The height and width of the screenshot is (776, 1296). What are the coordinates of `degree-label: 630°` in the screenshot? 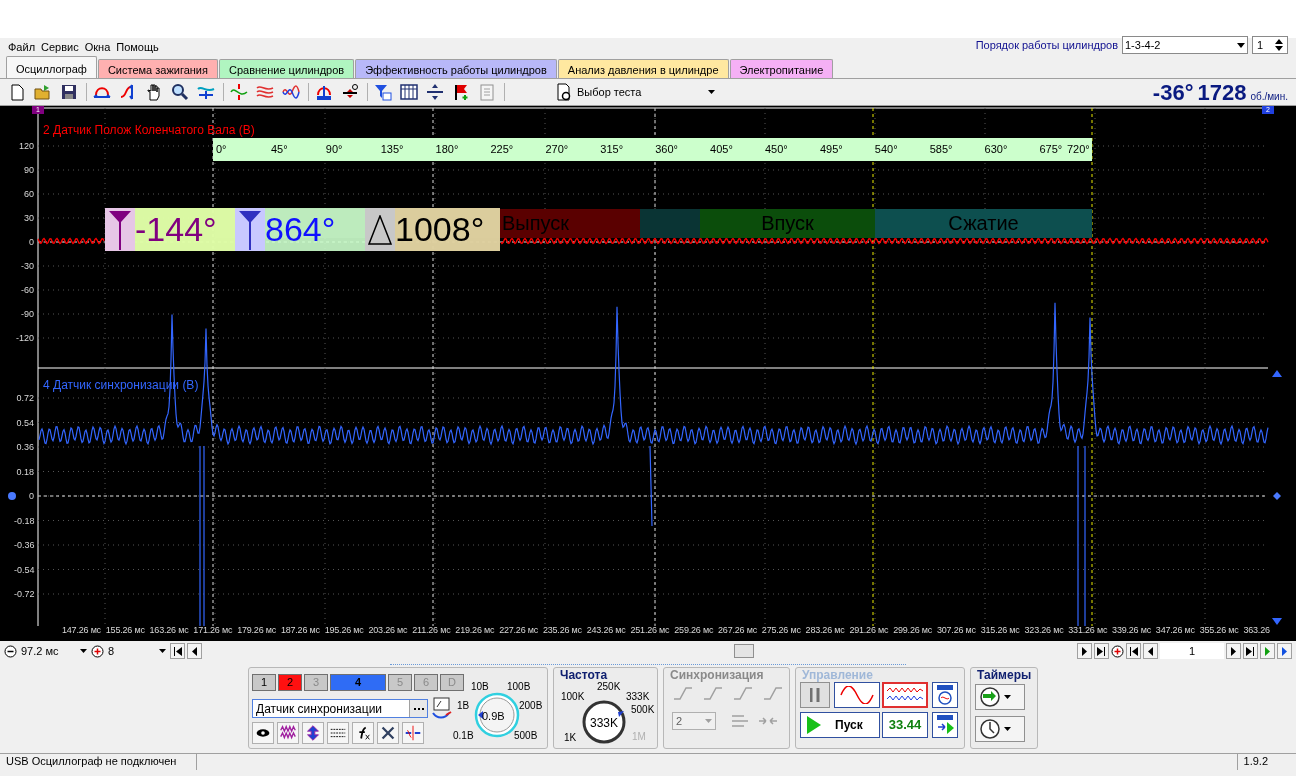 It's located at (996, 149).